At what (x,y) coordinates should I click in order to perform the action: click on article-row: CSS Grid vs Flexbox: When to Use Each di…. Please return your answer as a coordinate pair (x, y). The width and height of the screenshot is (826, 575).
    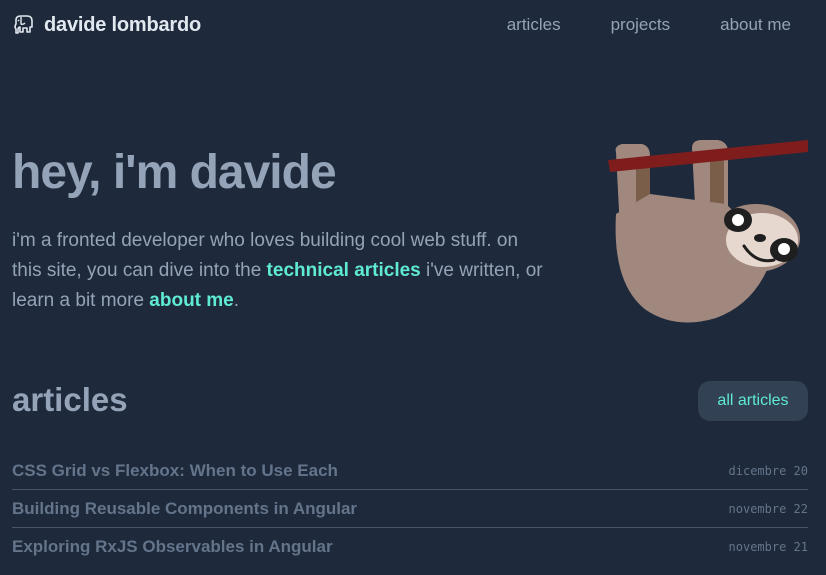
    Looking at the image, I should click on (410, 471).